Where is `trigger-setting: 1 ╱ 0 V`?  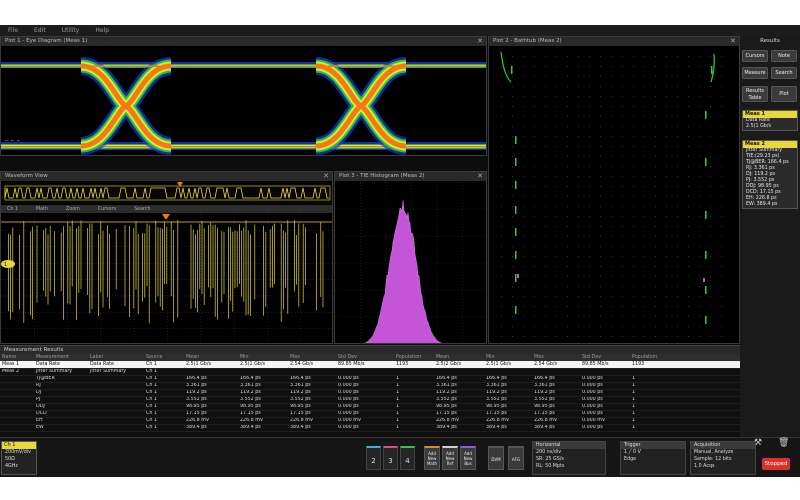
trigger-setting: 1 ╱ 0 V is located at coordinates (632, 452).